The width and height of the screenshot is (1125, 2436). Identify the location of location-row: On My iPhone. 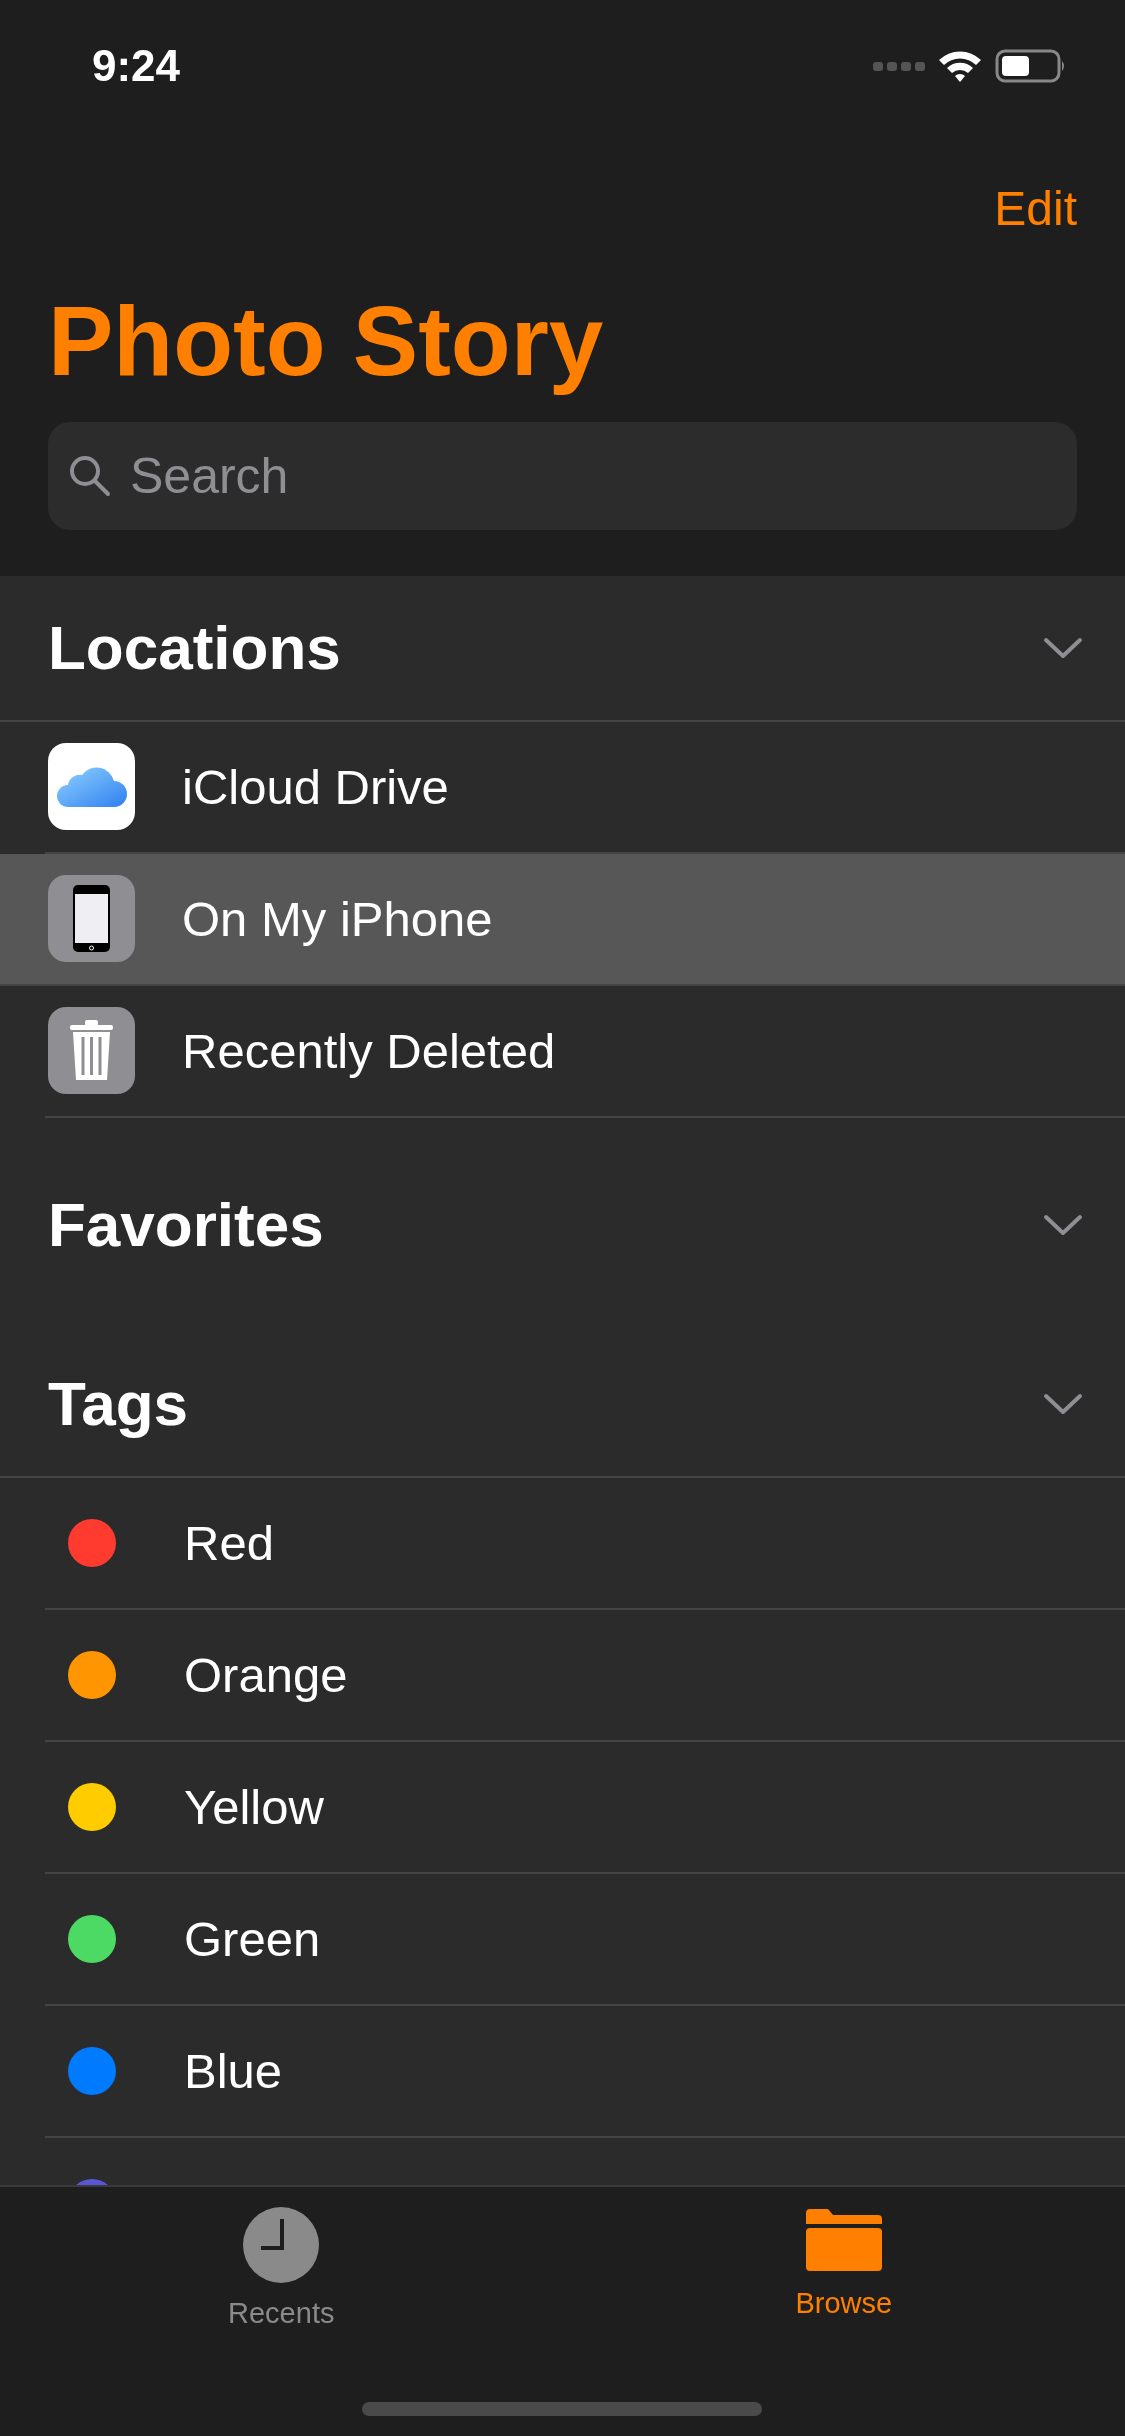
(562, 919).